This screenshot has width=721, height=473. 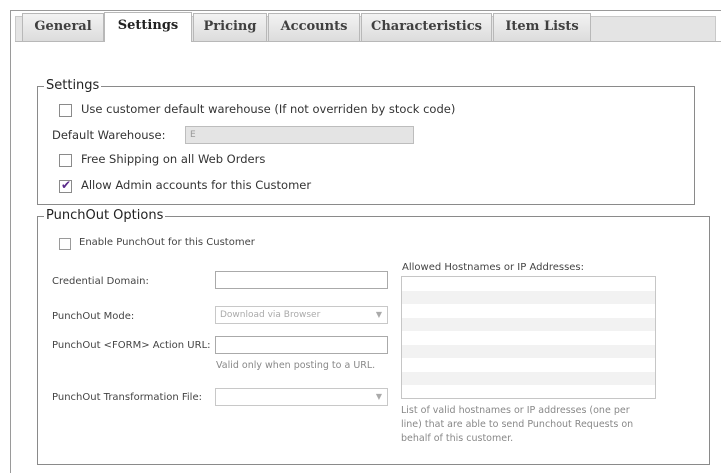 What do you see at coordinates (173, 159) in the screenshot?
I see `free-shipping-label: Free Shipping on all Web Orders` at bounding box center [173, 159].